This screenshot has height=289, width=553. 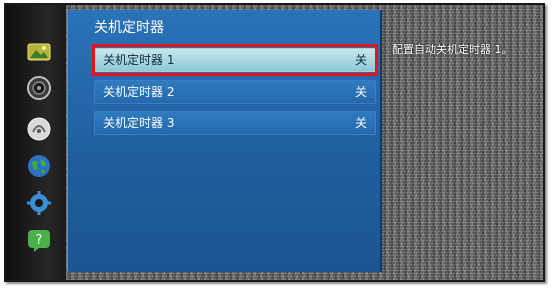 I want to click on network-icon, so click(x=39, y=166).